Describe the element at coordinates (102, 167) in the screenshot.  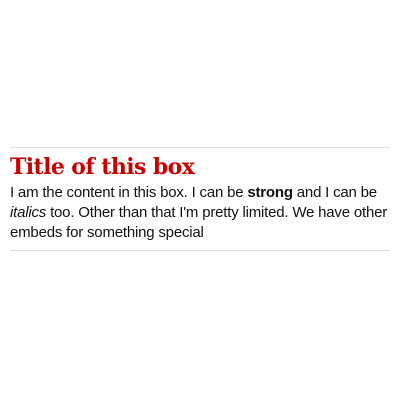
I see `box-title: Title of this box` at that location.